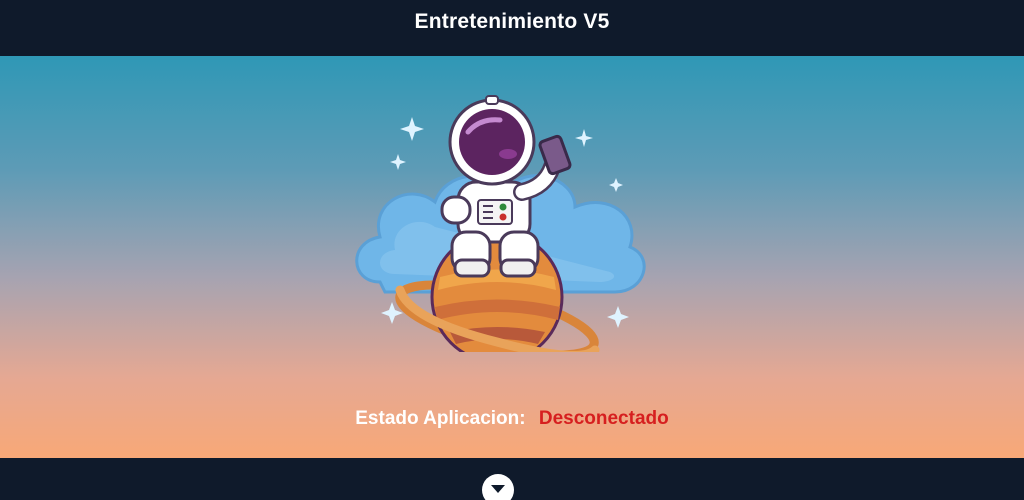 The height and width of the screenshot is (500, 1024). Describe the element at coordinates (512, 21) in the screenshot. I see `app-title: Entretenimiento V5` at that location.